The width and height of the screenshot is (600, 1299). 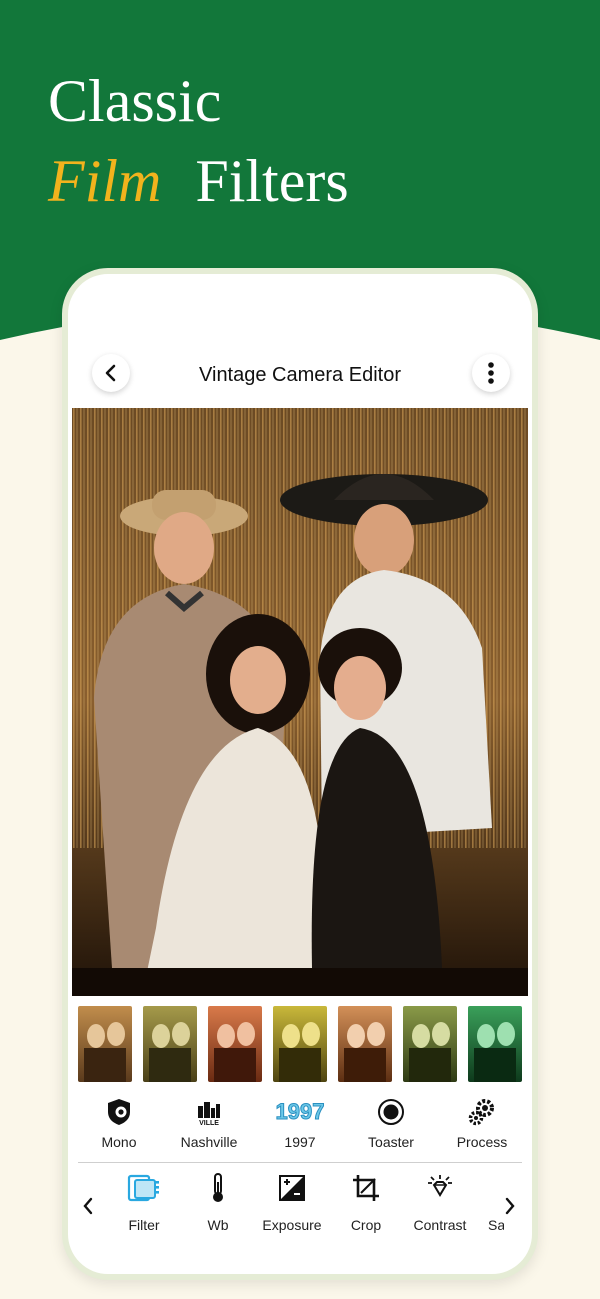 I want to click on nashville-city-icon: VILLE, so click(x=209, y=1114).